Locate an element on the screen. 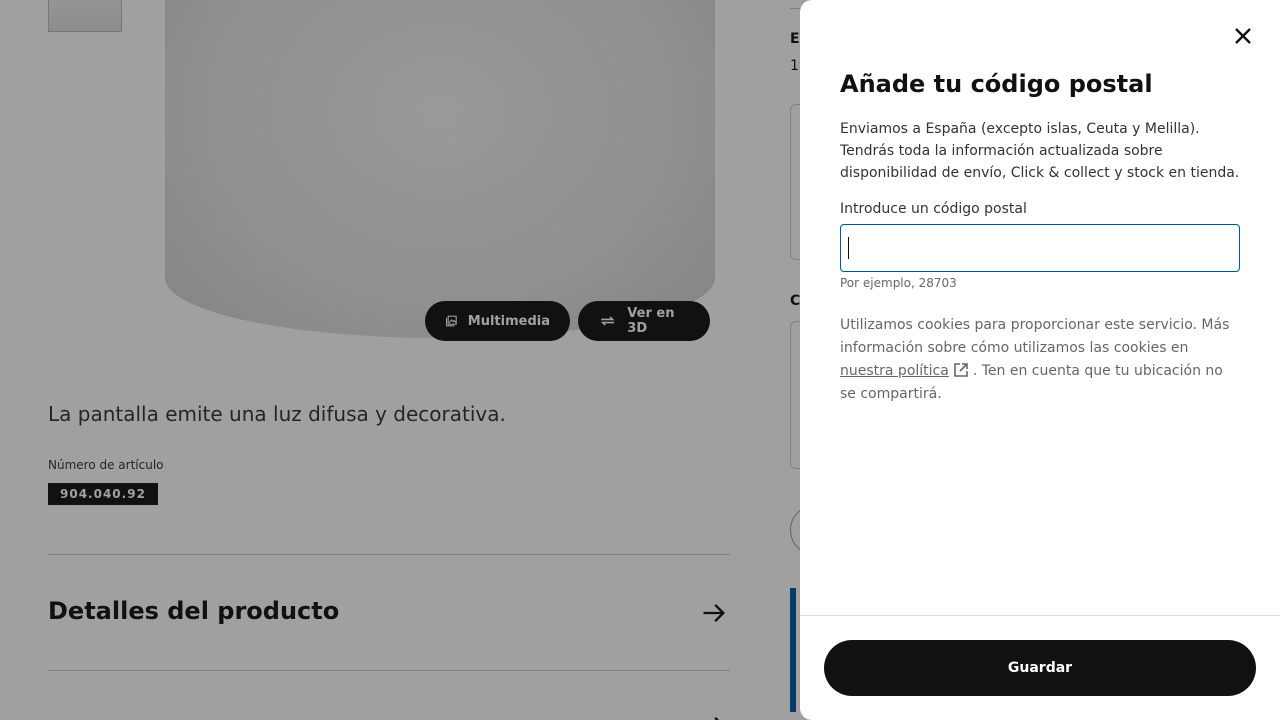 The height and width of the screenshot is (720, 1280). modal-footer-divider is located at coordinates (1040, 615).